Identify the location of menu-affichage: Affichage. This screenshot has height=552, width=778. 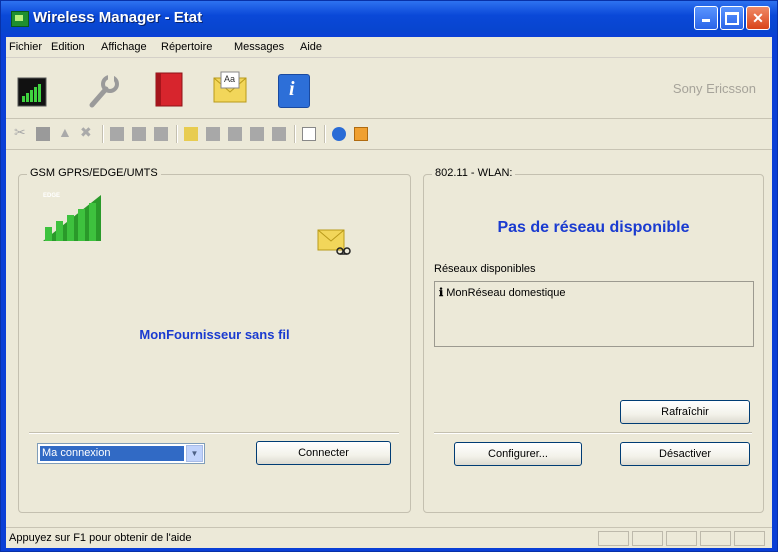
(124, 47).